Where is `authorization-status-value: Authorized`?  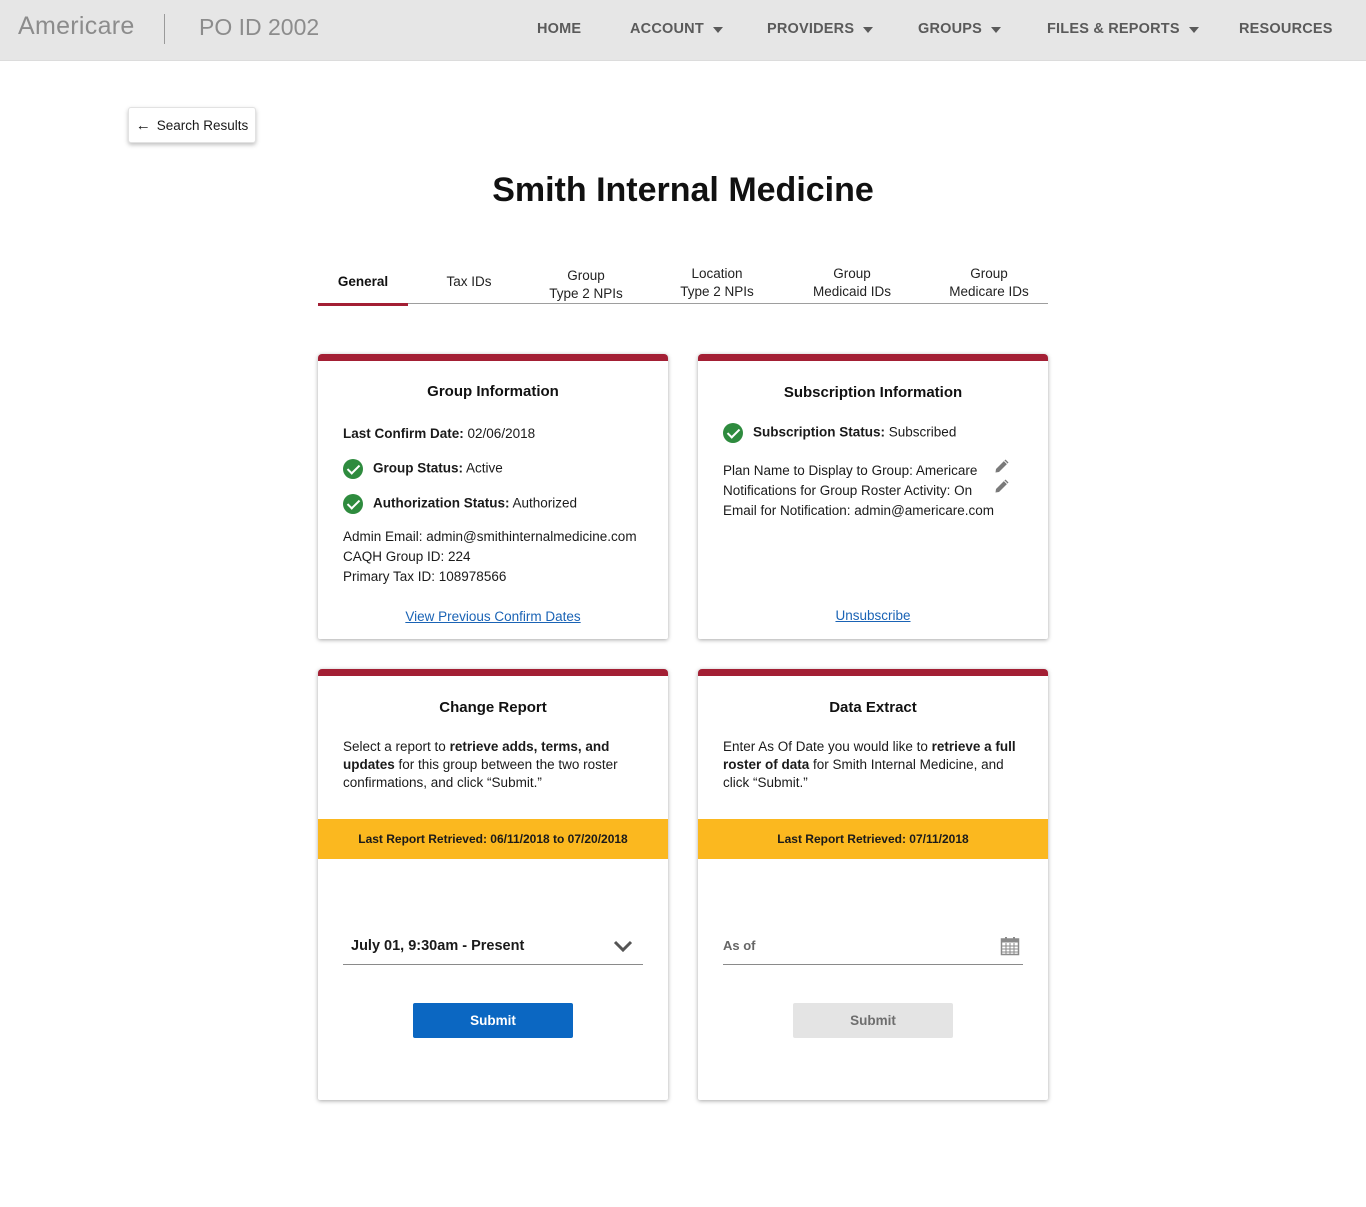
authorization-status-value: Authorized is located at coordinates (545, 503).